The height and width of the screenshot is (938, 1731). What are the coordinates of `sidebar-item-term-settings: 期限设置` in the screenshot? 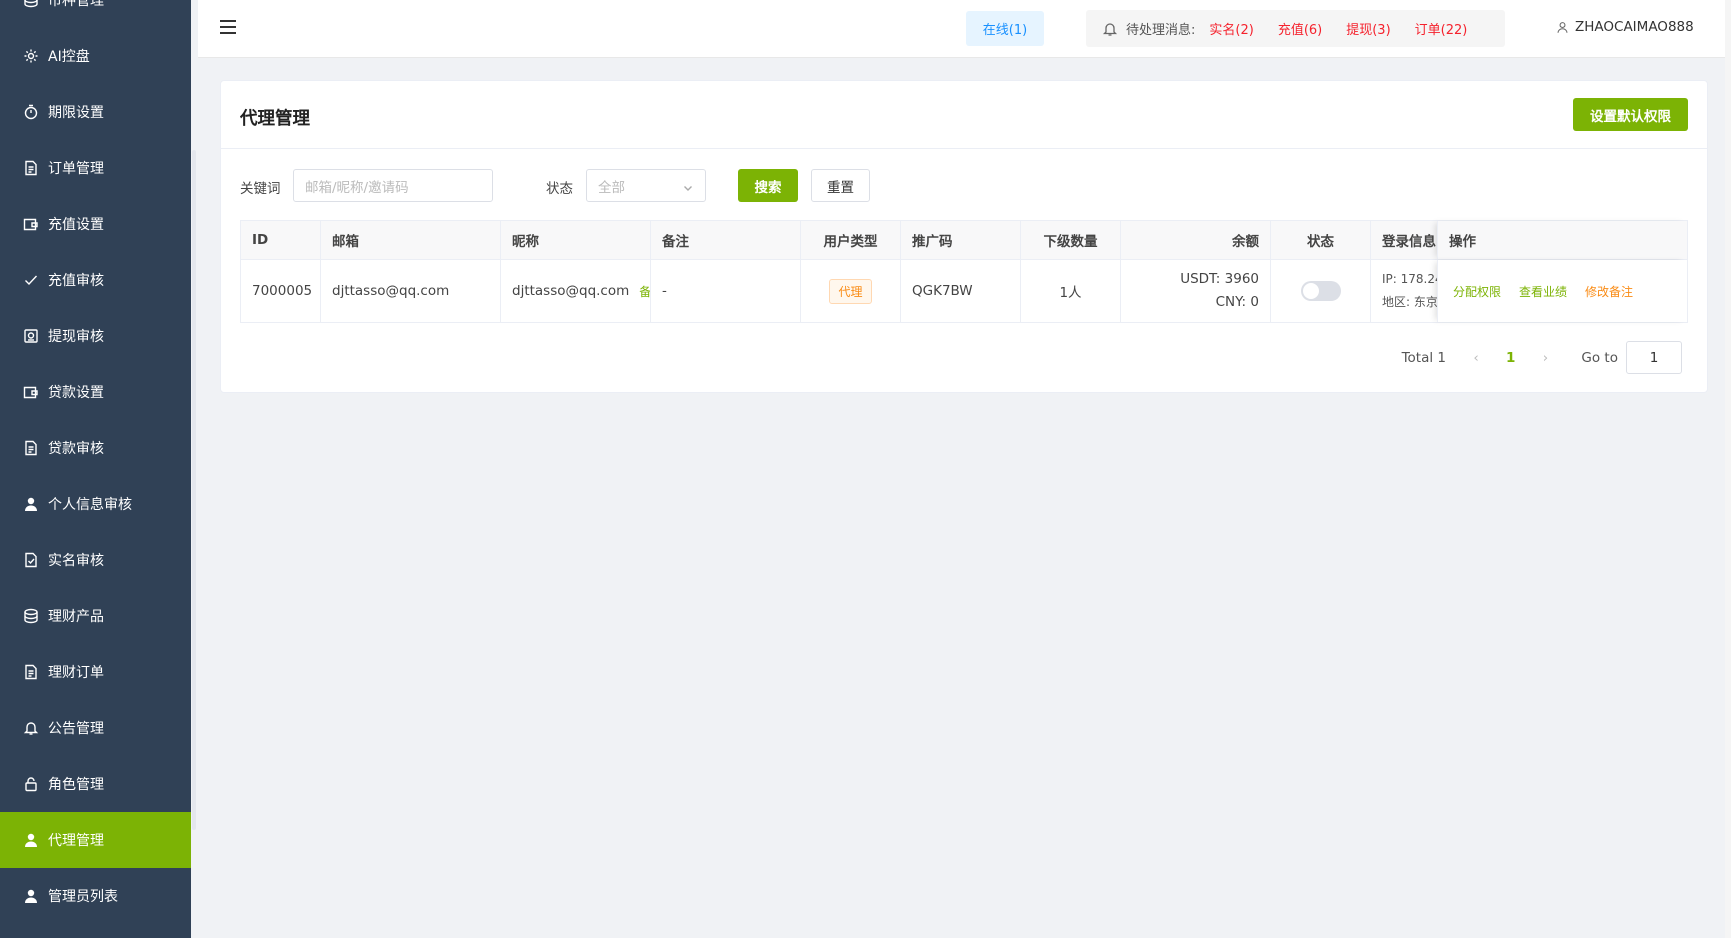 It's located at (95, 112).